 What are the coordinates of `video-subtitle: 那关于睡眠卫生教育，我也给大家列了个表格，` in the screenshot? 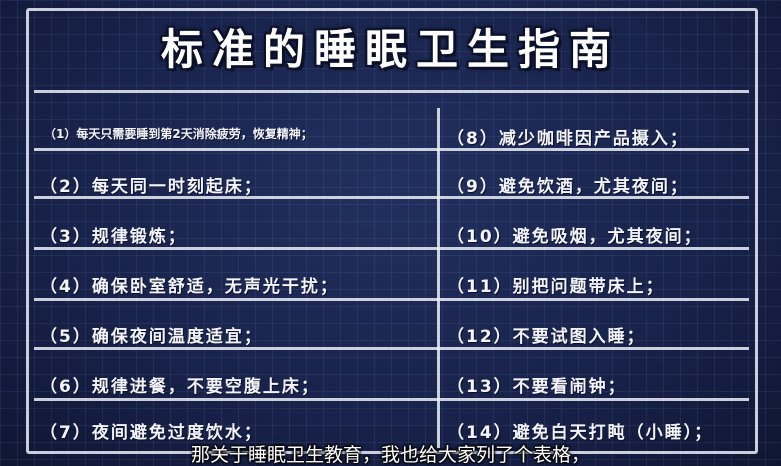 It's located at (390, 455).